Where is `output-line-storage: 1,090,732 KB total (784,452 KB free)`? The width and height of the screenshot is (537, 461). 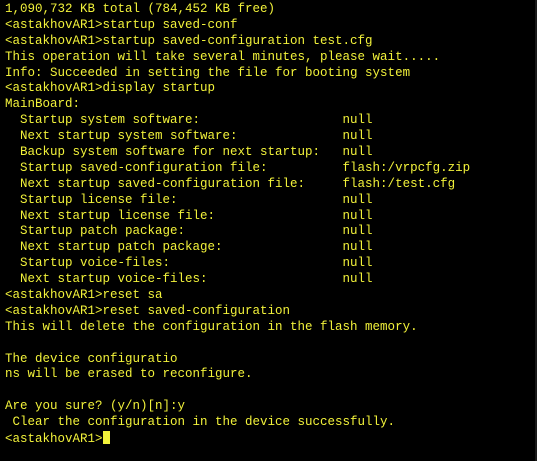
output-line-storage: 1,090,732 KB total (784,452 KB free) is located at coordinates (140, 9).